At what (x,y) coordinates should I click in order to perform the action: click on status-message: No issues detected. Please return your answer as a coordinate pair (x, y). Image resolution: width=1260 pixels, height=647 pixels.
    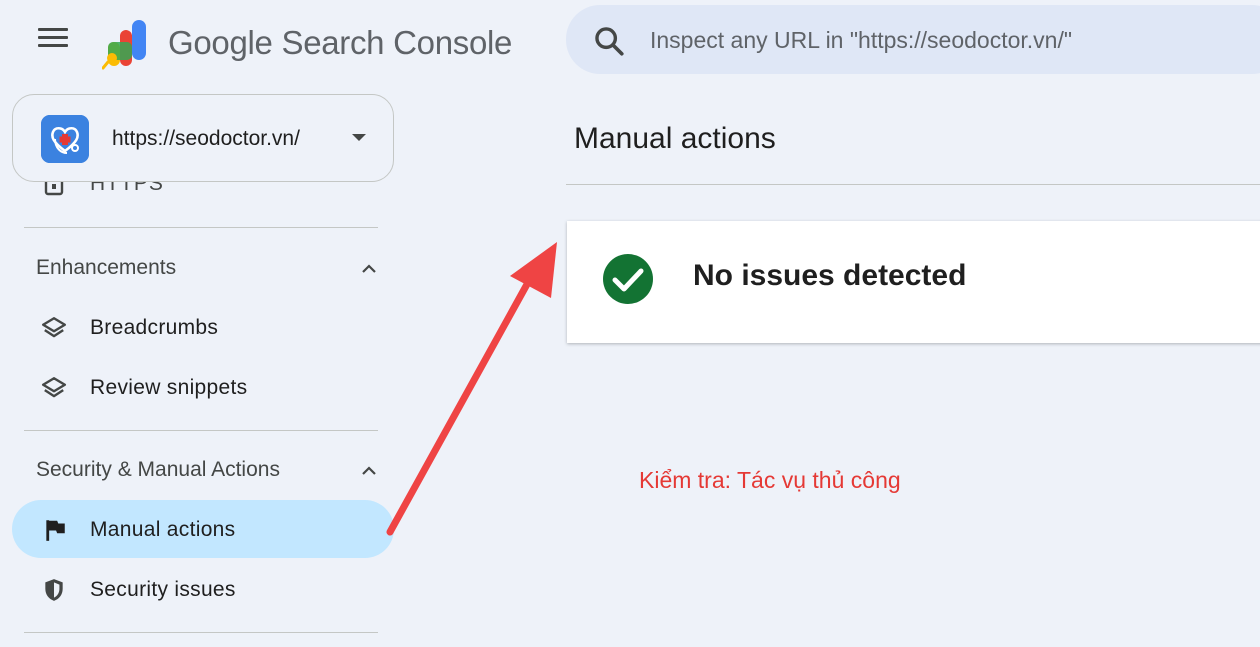
    Looking at the image, I should click on (830, 275).